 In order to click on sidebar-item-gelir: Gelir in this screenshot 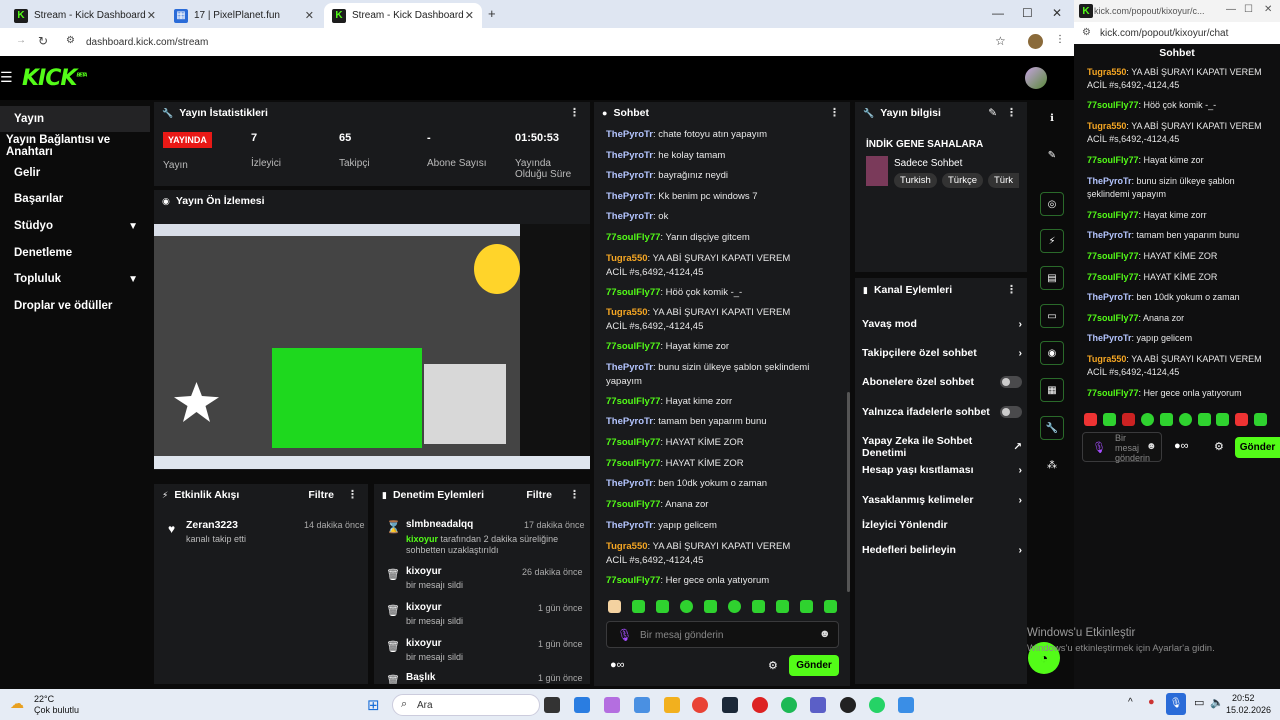, I will do `click(75, 173)`.